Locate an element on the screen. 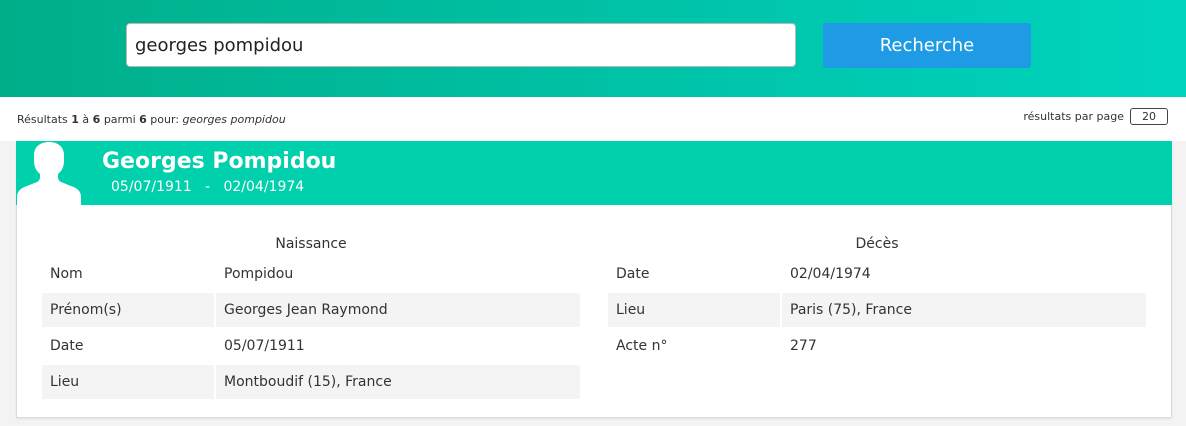 The width and height of the screenshot is (1186, 426). results-prefix: Résultats is located at coordinates (44, 119).